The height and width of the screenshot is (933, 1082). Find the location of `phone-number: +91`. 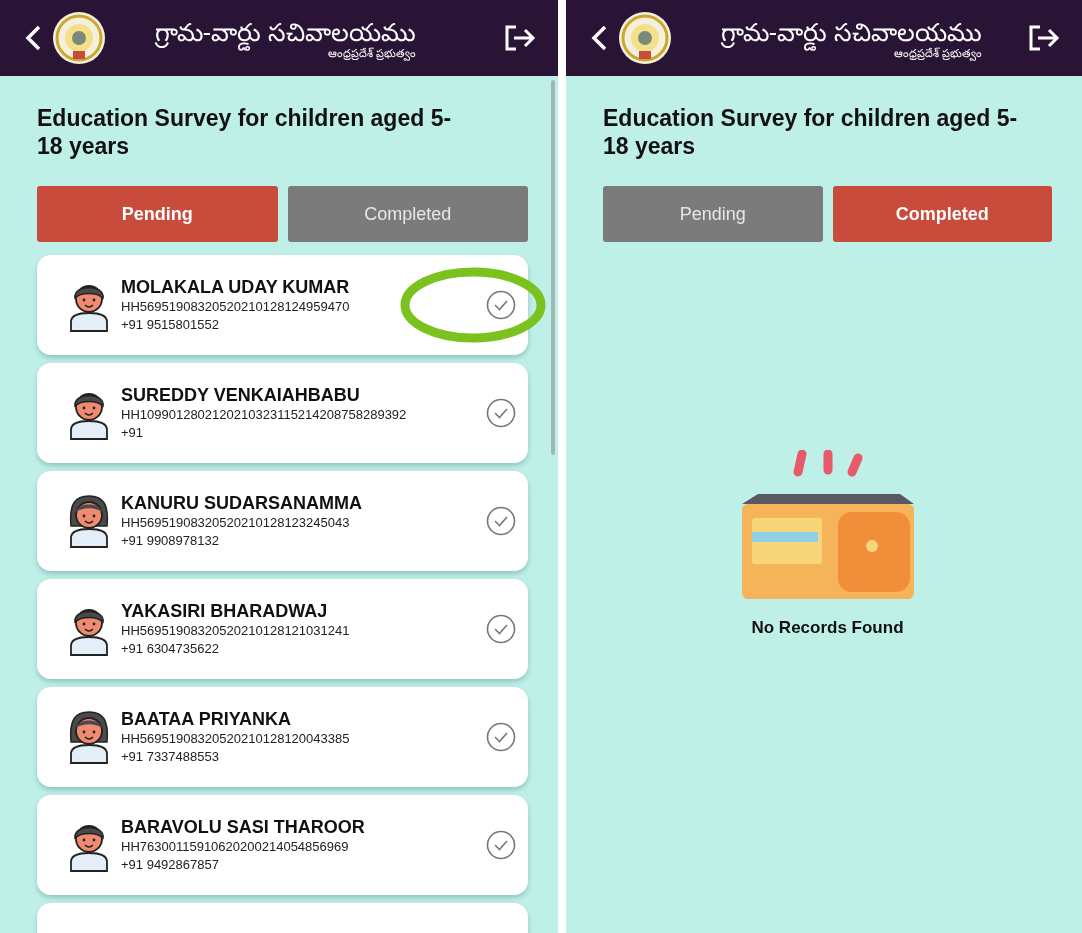

phone-number: +91 is located at coordinates (133, 432).